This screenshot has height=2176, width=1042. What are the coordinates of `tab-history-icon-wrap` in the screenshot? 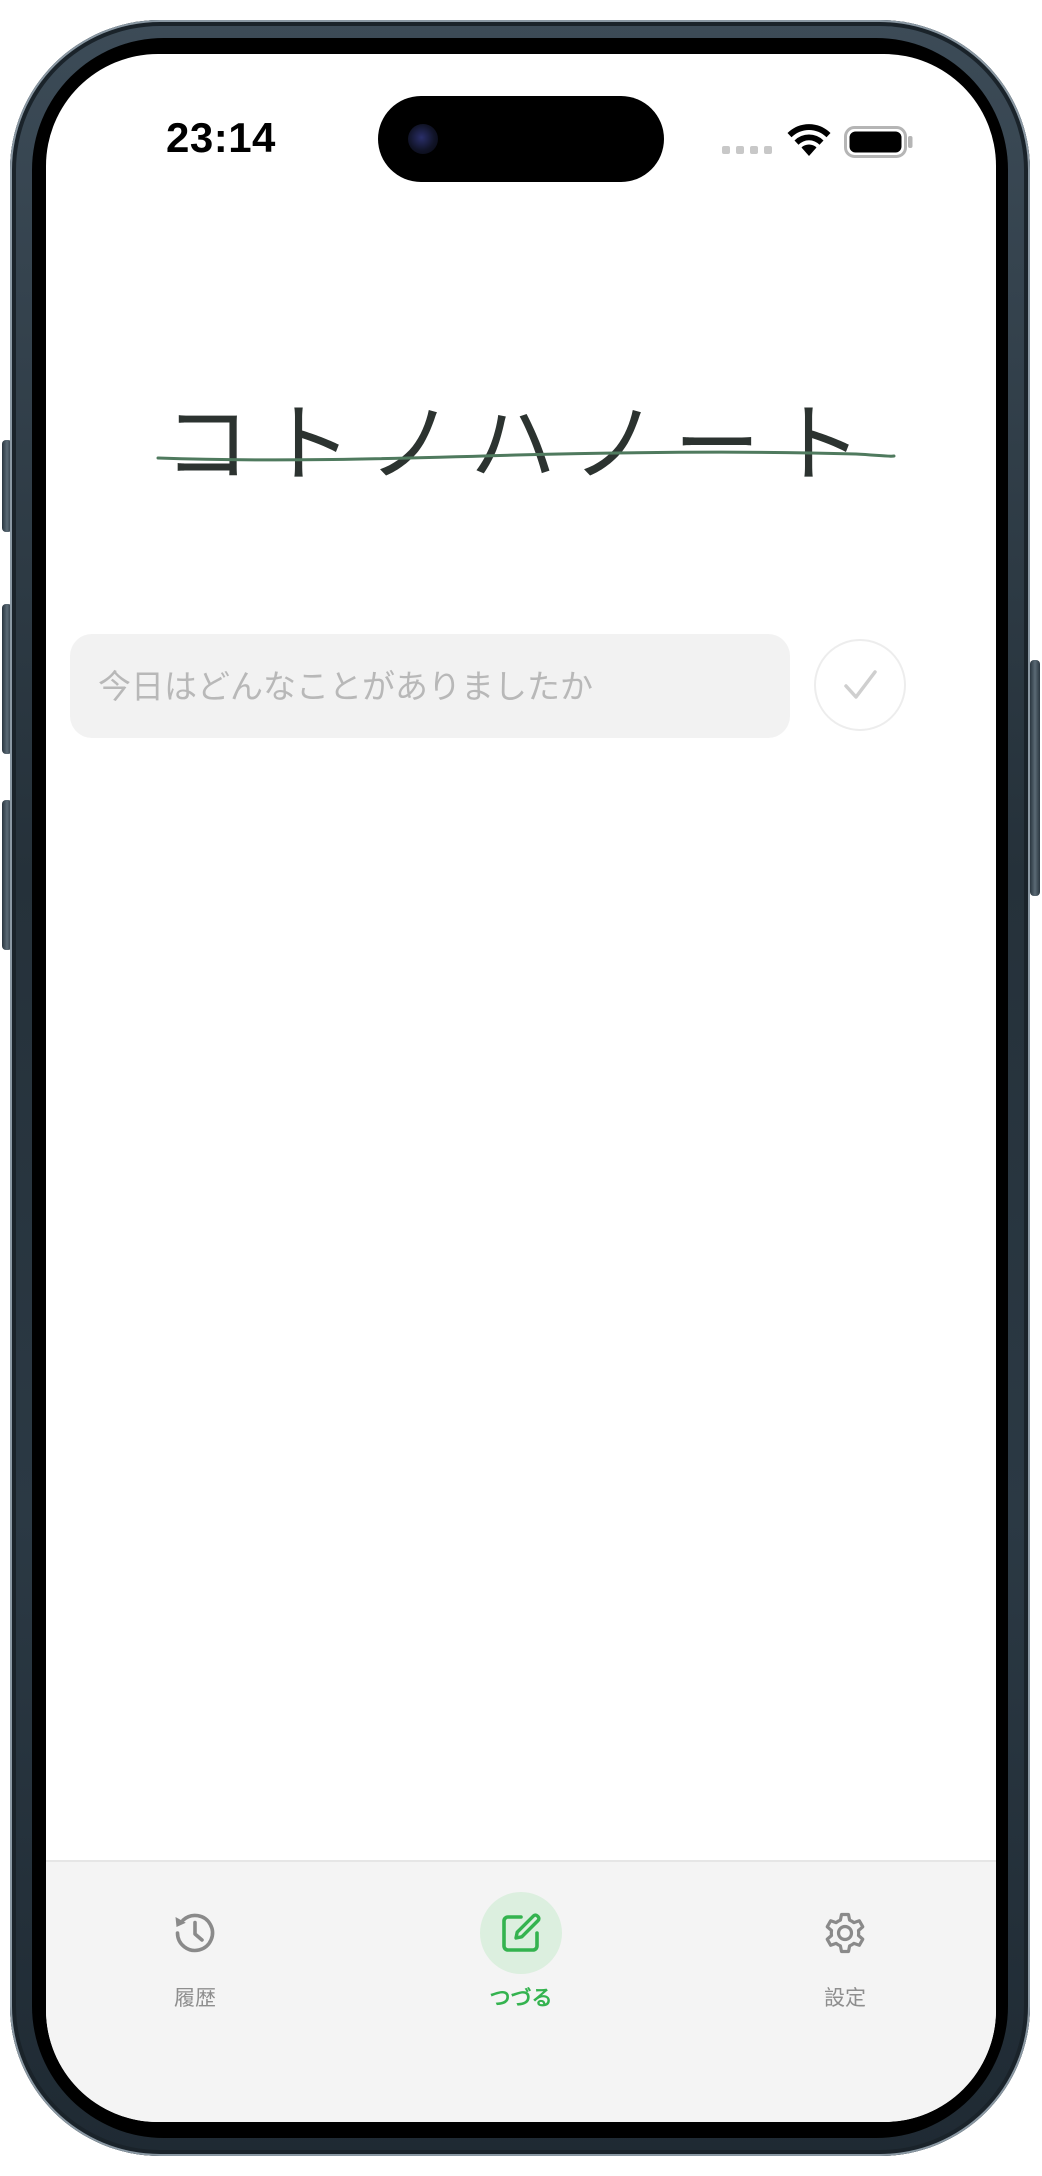 It's located at (195, 1933).